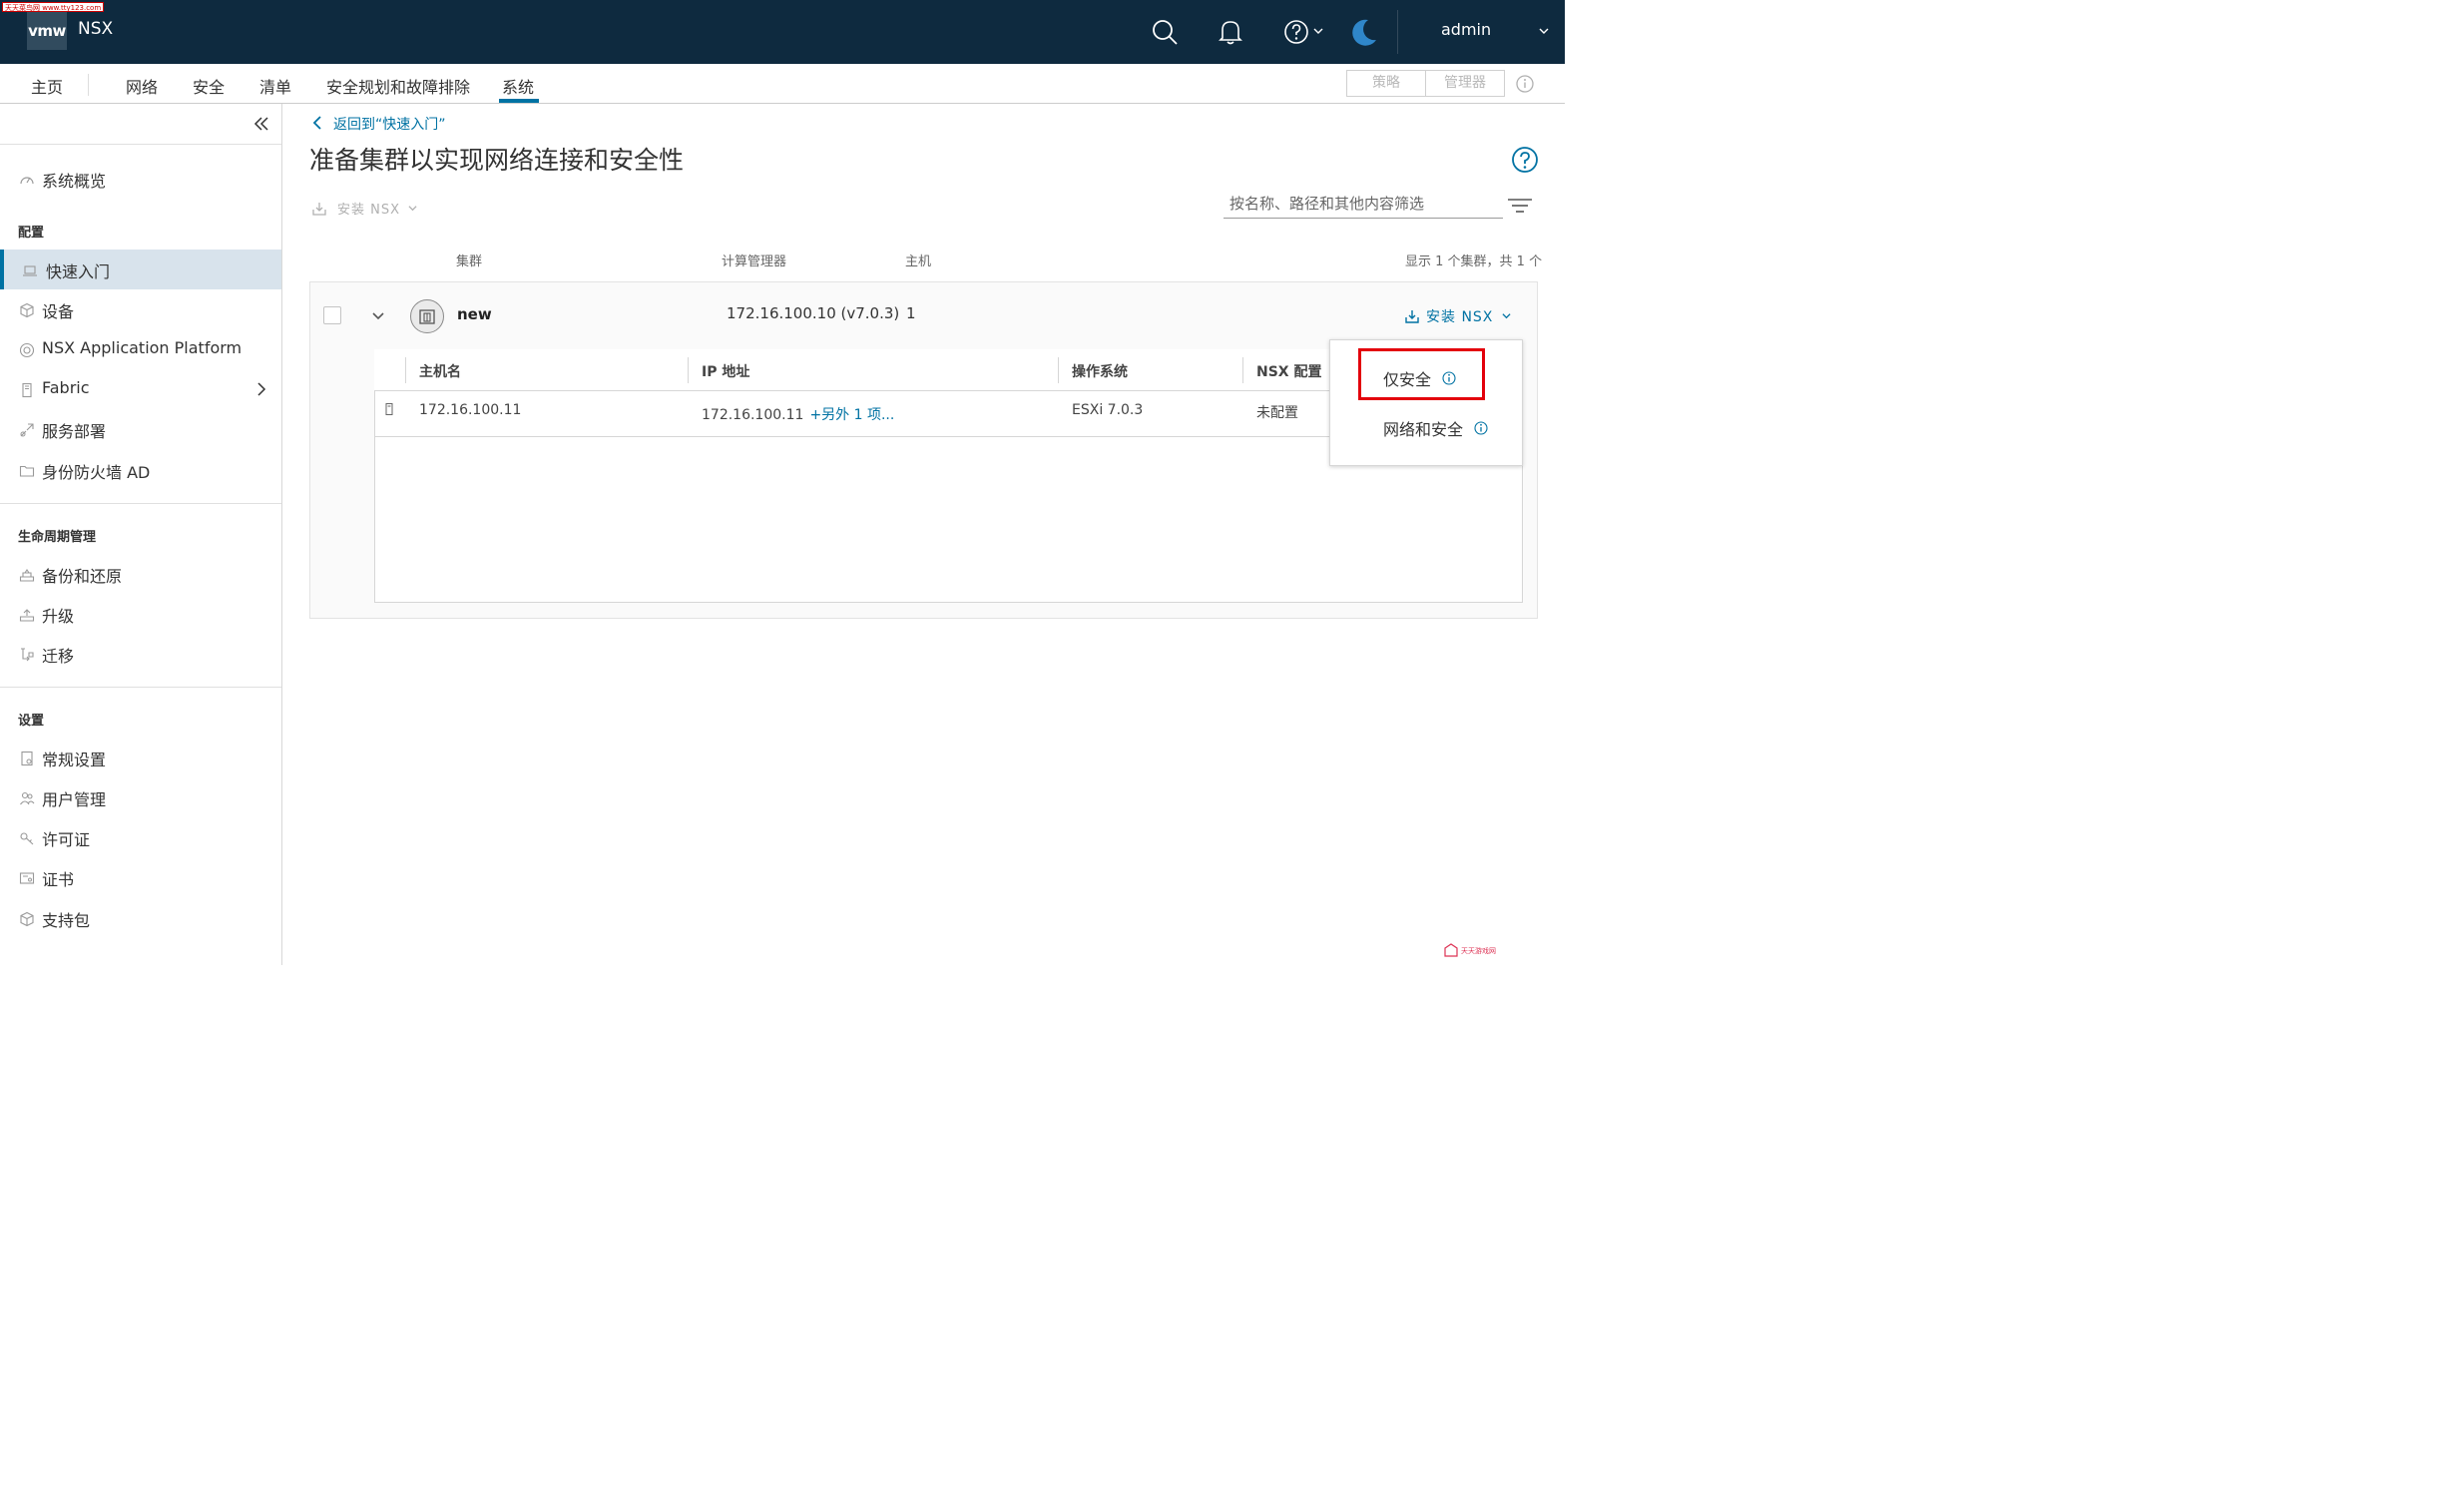 The width and height of the screenshot is (2451, 1512). What do you see at coordinates (27, 838) in the screenshot?
I see `key-icon` at bounding box center [27, 838].